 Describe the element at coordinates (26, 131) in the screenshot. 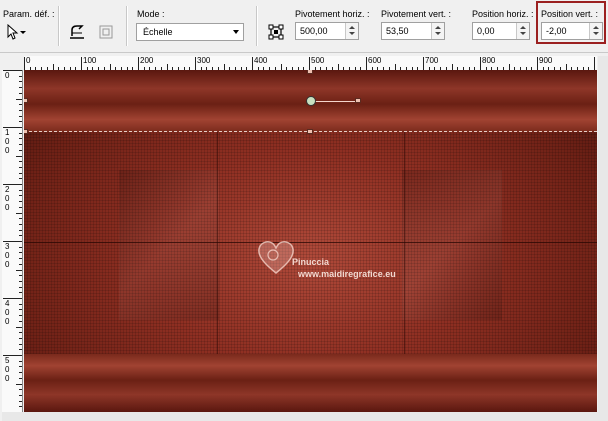

I see `handle-bottom-left` at that location.